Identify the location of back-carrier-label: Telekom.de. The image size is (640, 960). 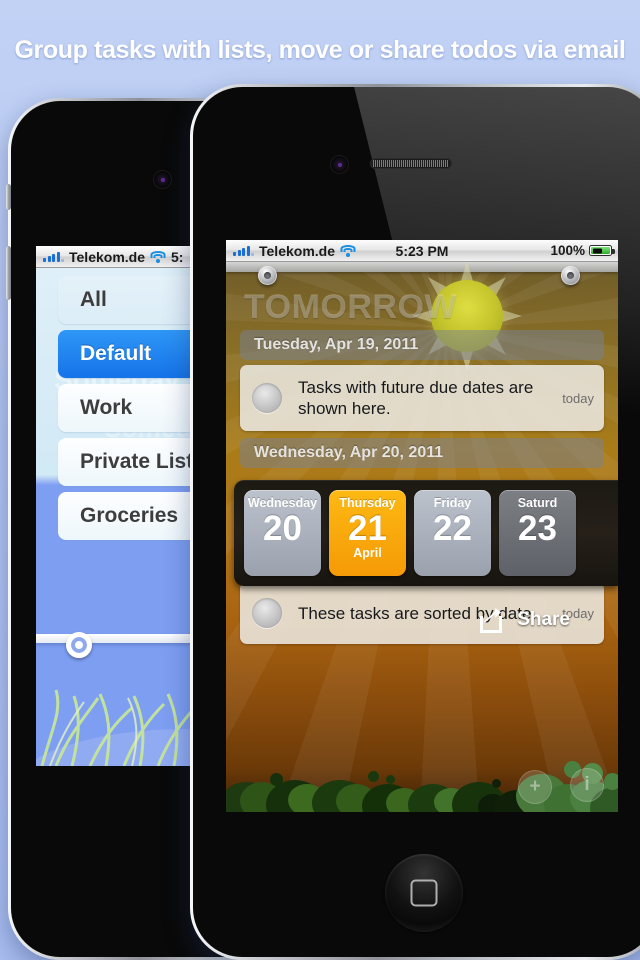
(107, 256).